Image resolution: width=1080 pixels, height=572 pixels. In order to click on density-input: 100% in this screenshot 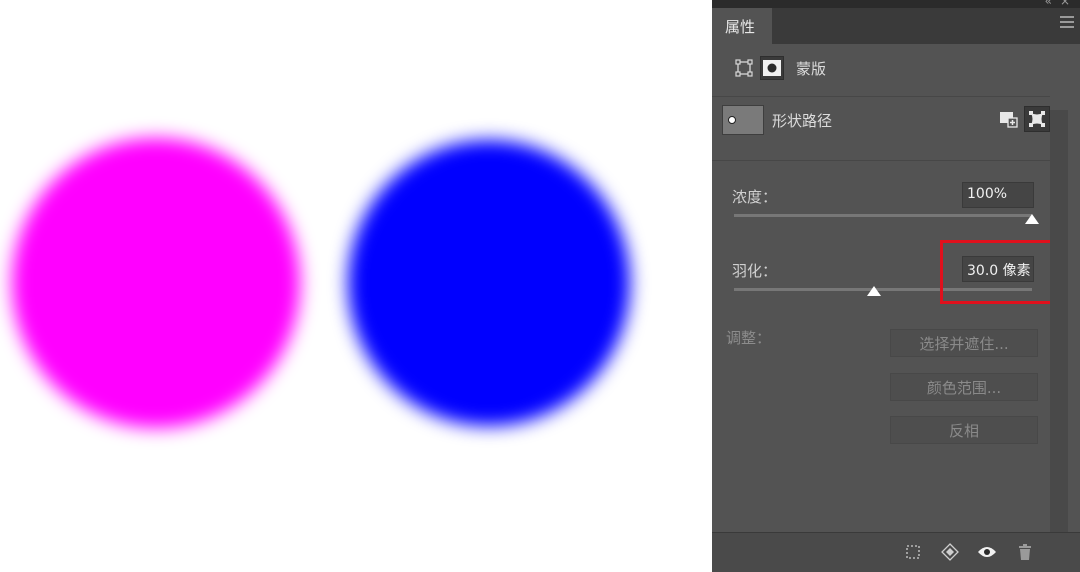, I will do `click(998, 195)`.